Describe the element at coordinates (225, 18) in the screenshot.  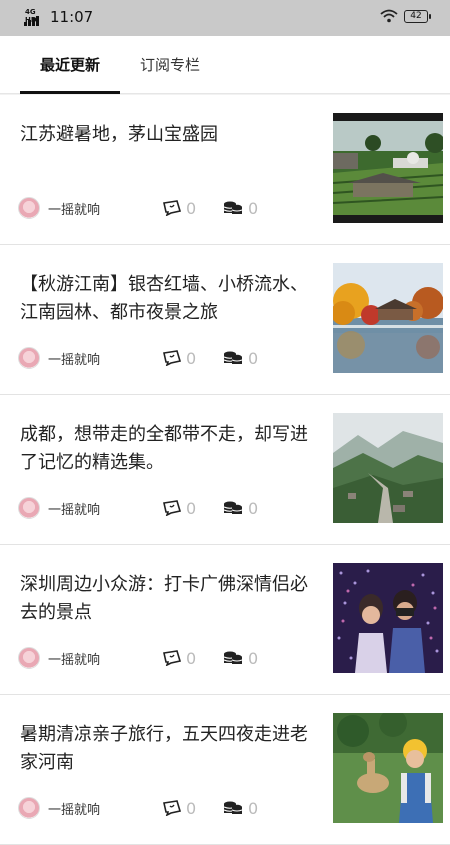
I see `status-bar: 4G HD 11:07 42` at that location.